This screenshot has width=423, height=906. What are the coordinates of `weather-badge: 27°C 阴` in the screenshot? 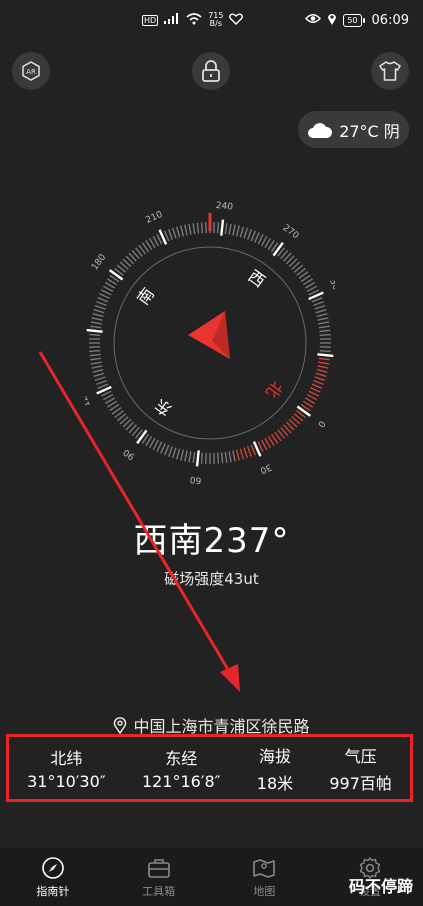 It's located at (353, 129).